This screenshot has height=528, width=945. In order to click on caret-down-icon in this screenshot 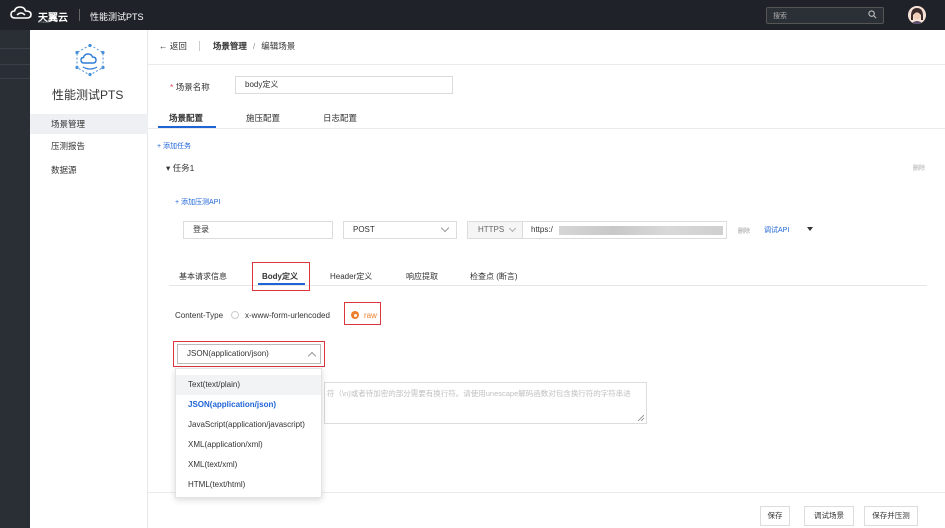, I will do `click(810, 229)`.